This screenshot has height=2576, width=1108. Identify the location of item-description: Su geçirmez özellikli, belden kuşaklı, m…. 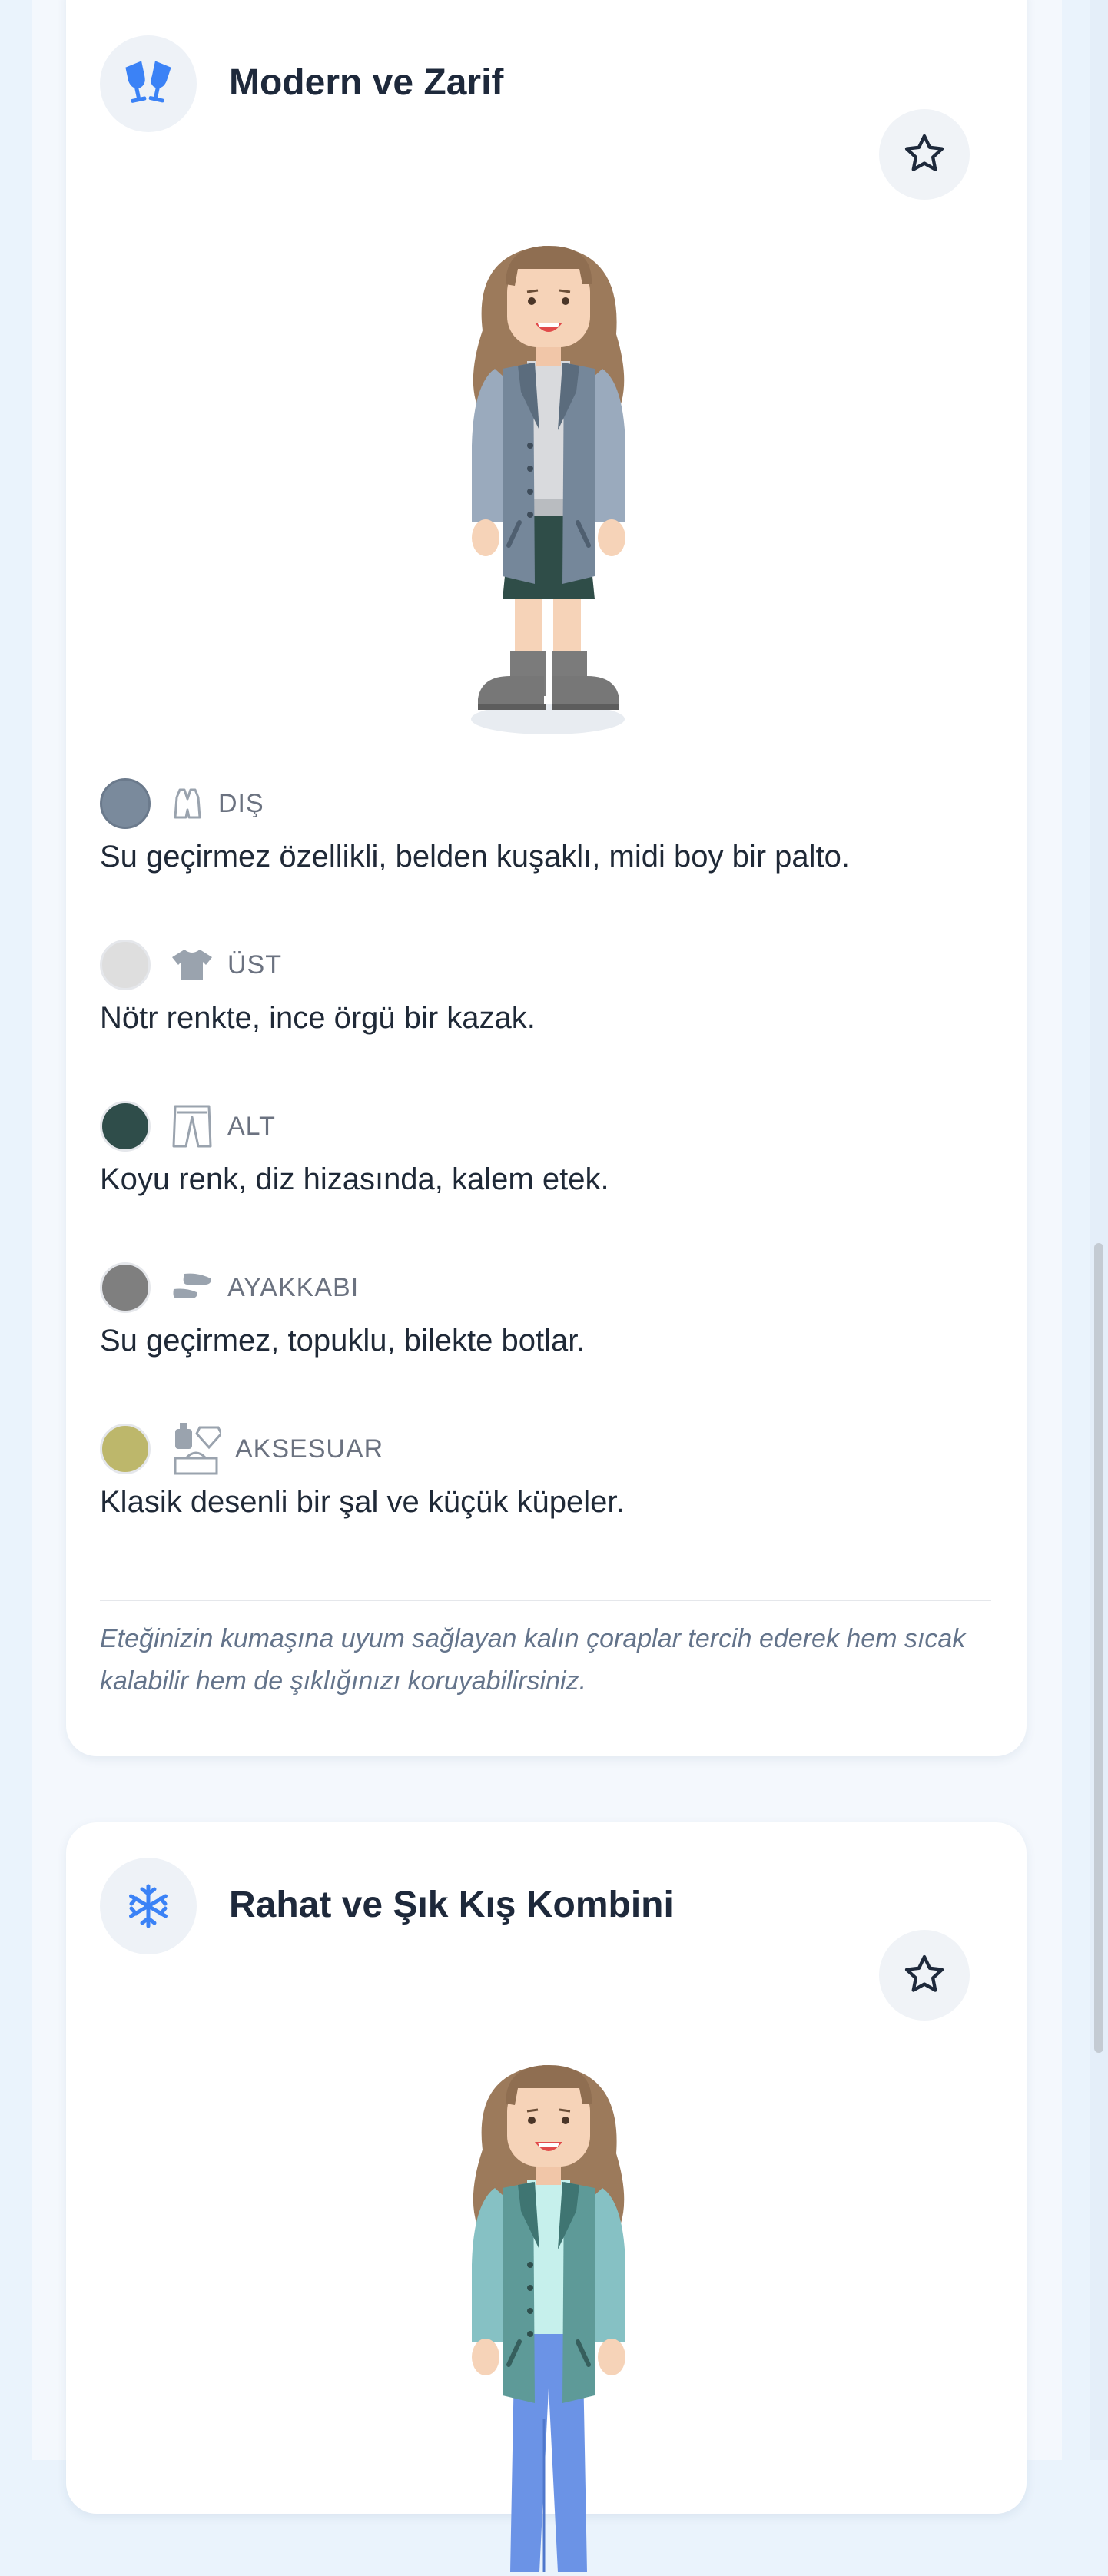
(475, 857).